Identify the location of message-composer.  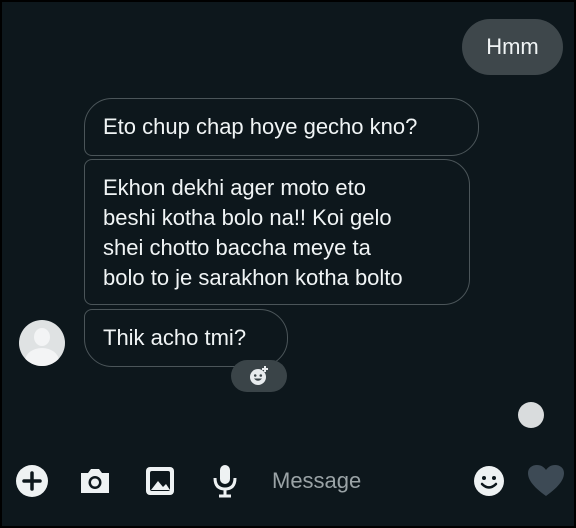
(288, 480).